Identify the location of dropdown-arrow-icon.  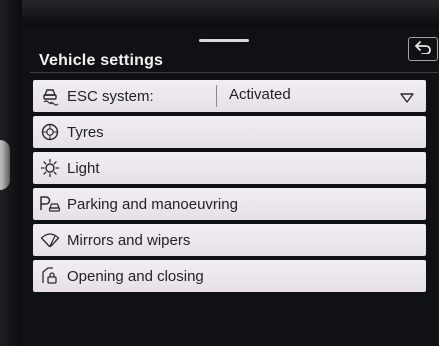
(407, 99).